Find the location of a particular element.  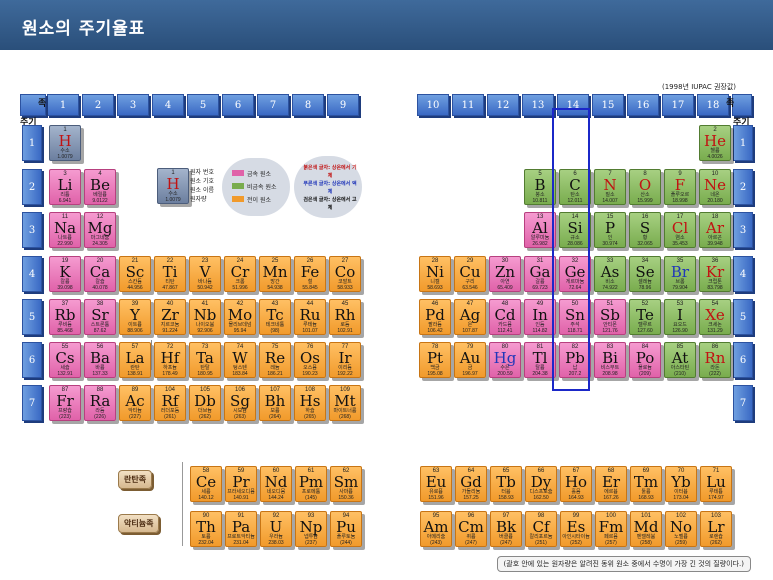

element-sc: 21 Sc 스칸듐 44.956 is located at coordinates (135, 274).